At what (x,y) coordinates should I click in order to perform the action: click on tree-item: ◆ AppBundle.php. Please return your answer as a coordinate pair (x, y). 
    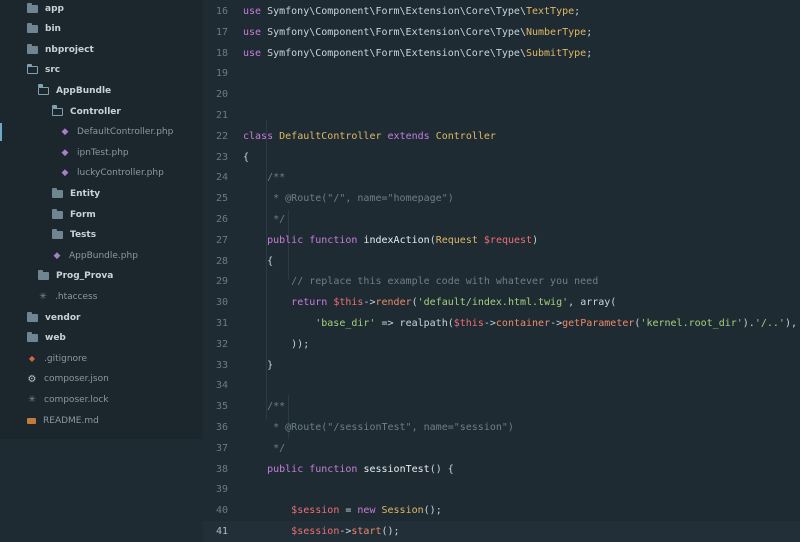
    Looking at the image, I should click on (101, 256).